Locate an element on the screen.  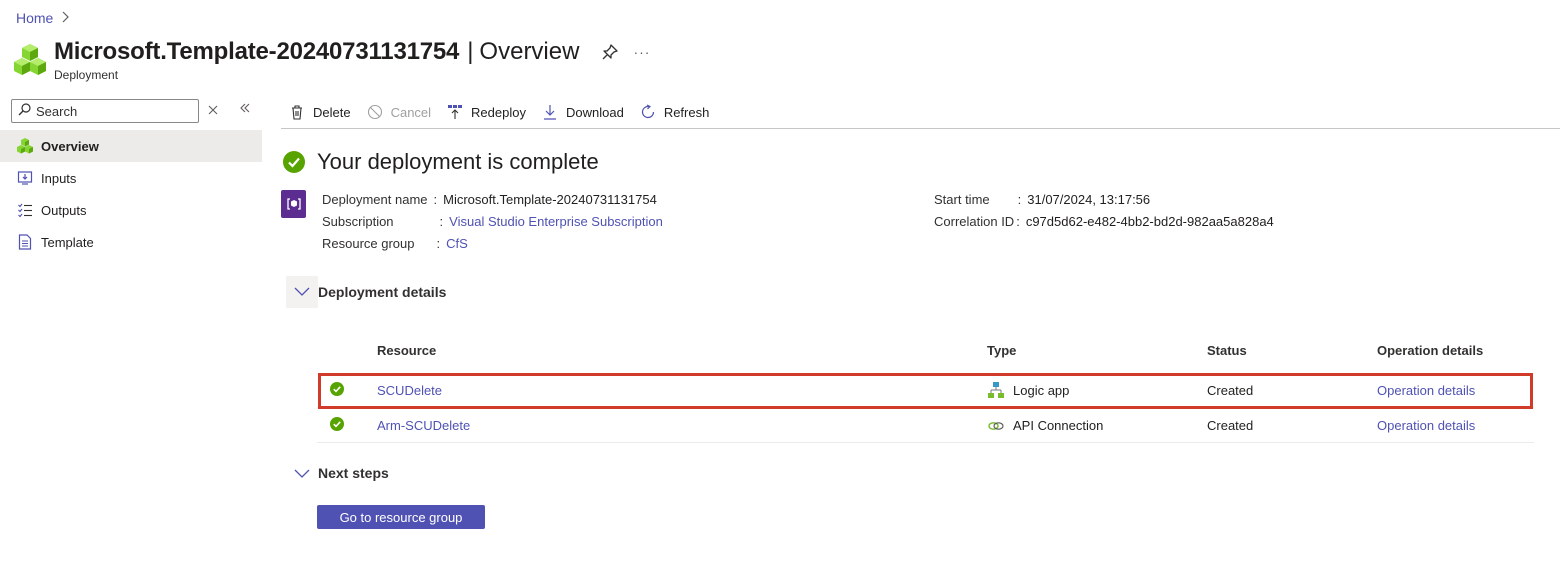
next-steps-toggle is located at coordinates (302, 474).